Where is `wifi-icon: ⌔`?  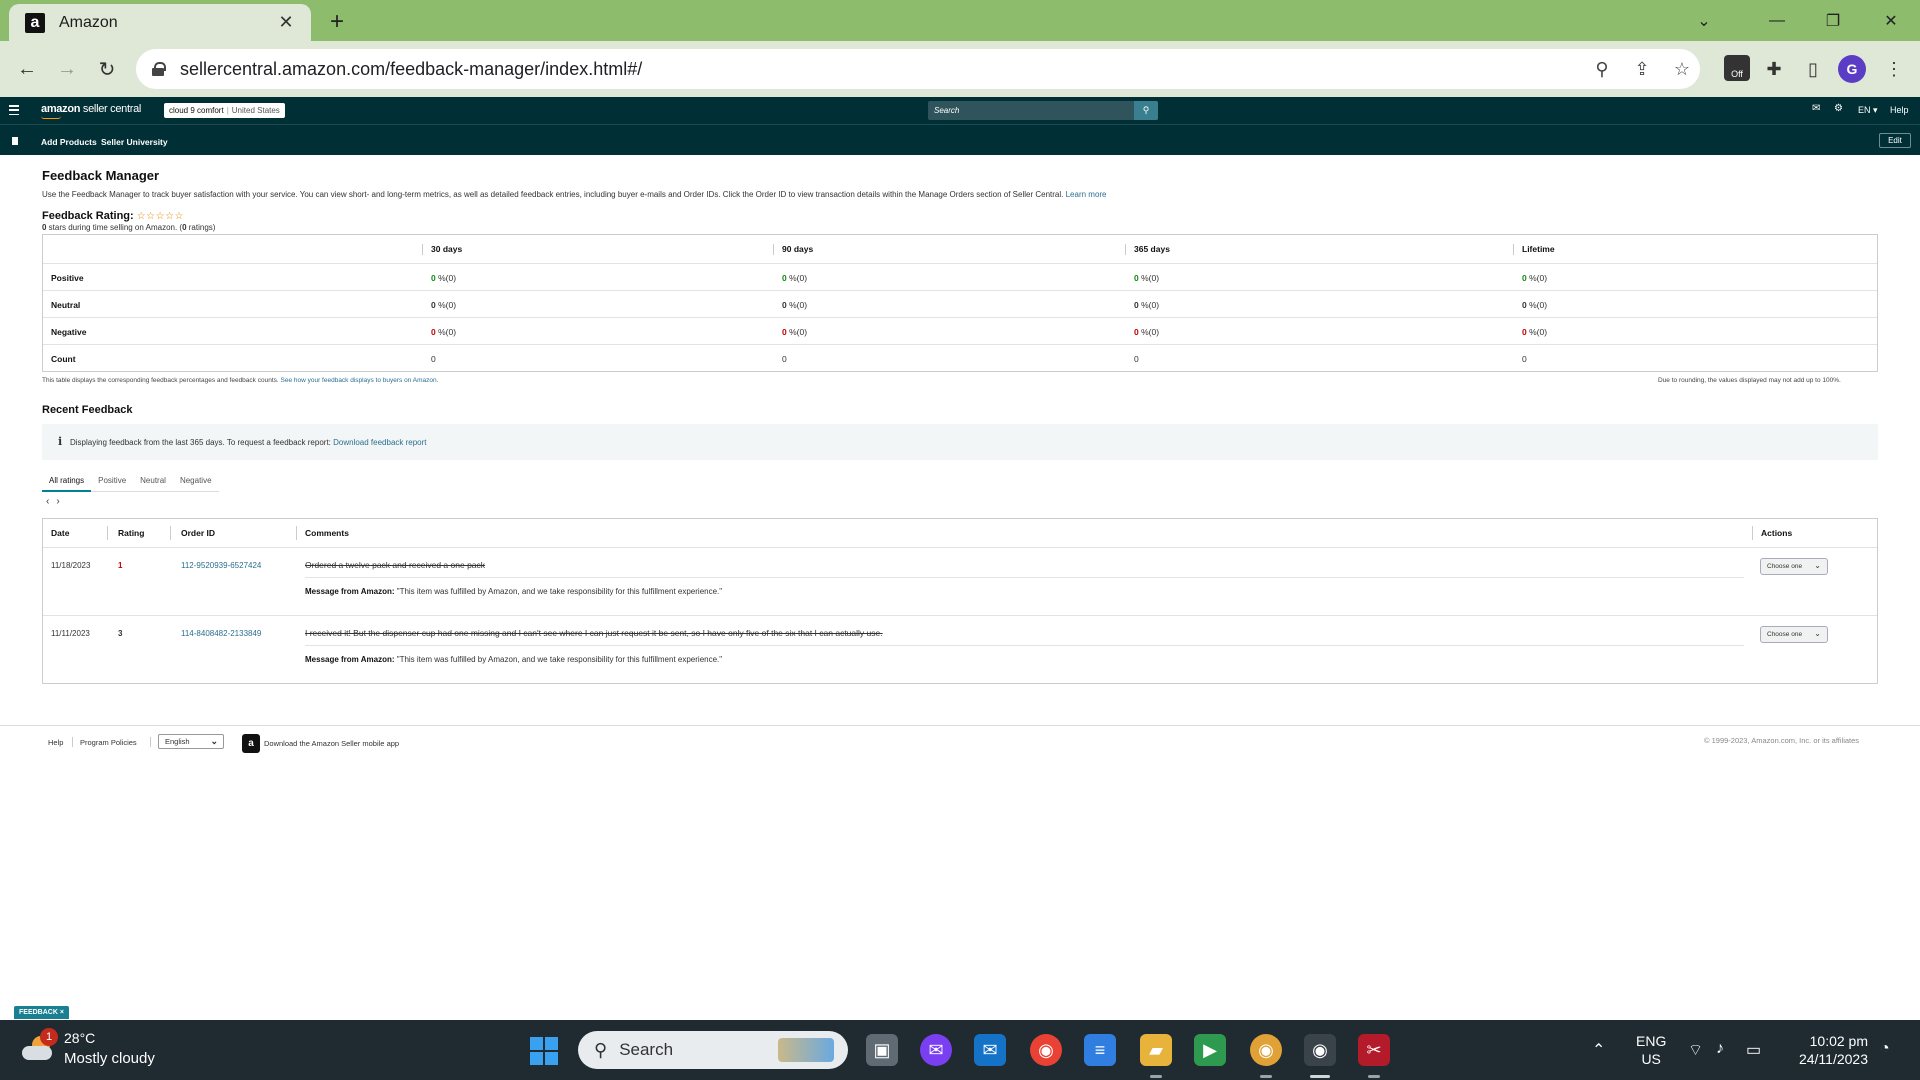
wifi-icon: ⌔ is located at coordinates (1695, 1050).